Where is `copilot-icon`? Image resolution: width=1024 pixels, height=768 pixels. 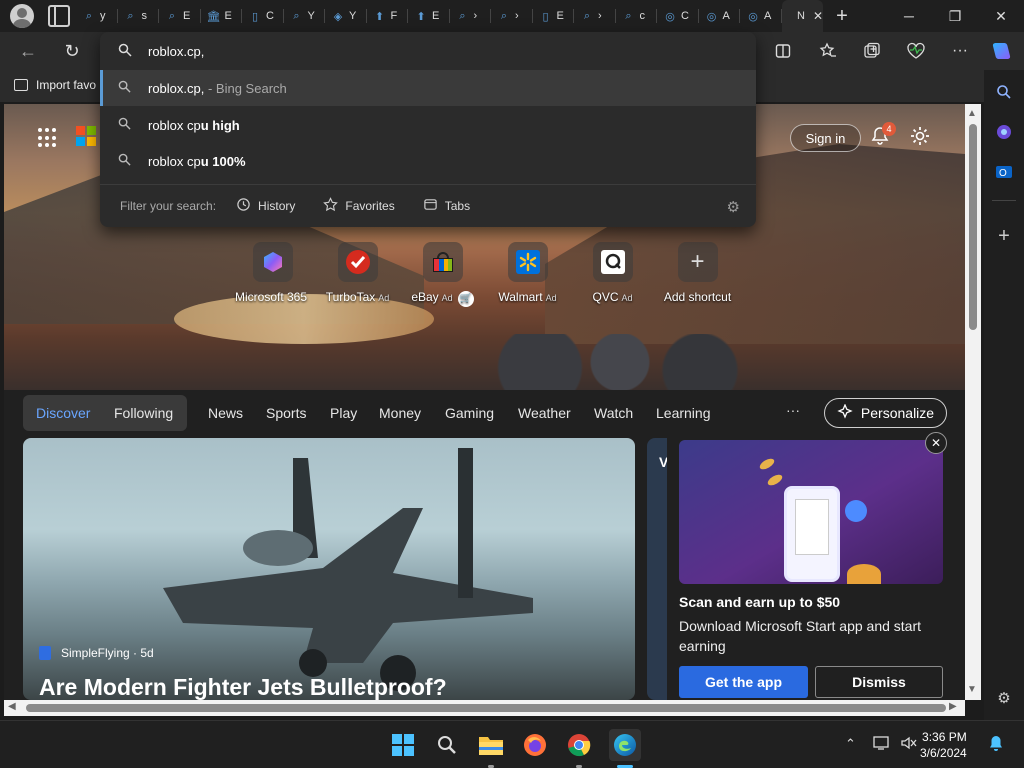
copilot-icon is located at coordinates (1001, 51).